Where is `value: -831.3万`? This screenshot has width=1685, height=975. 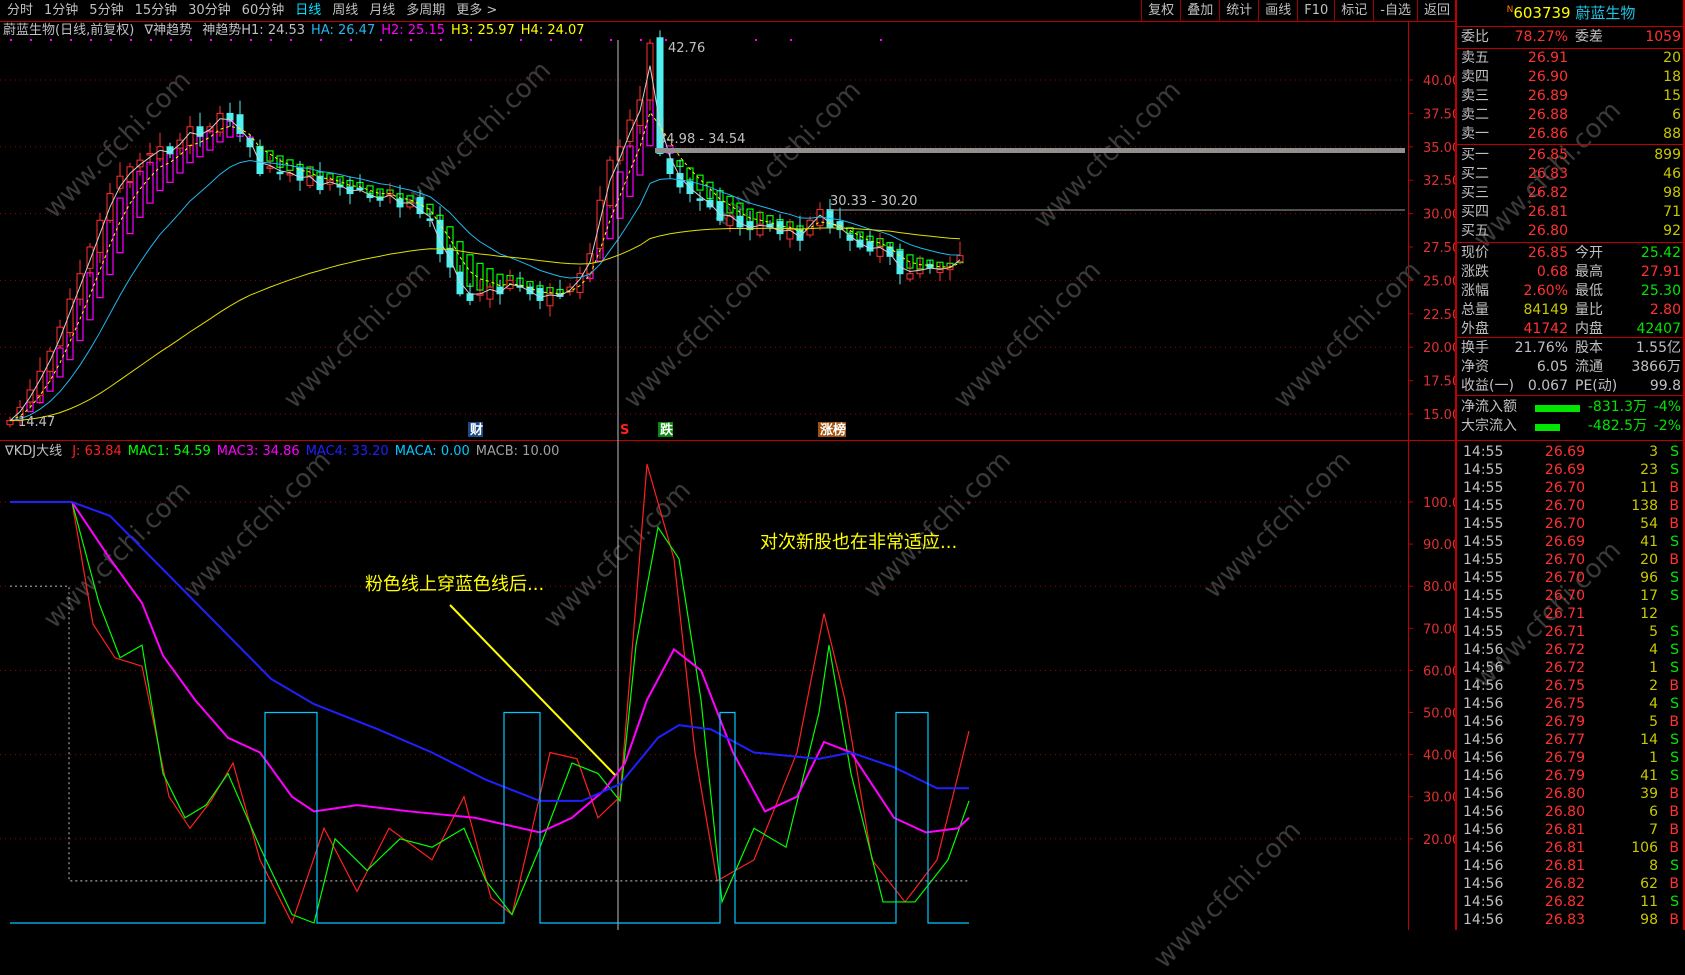 value: -831.3万 is located at coordinates (1617, 407).